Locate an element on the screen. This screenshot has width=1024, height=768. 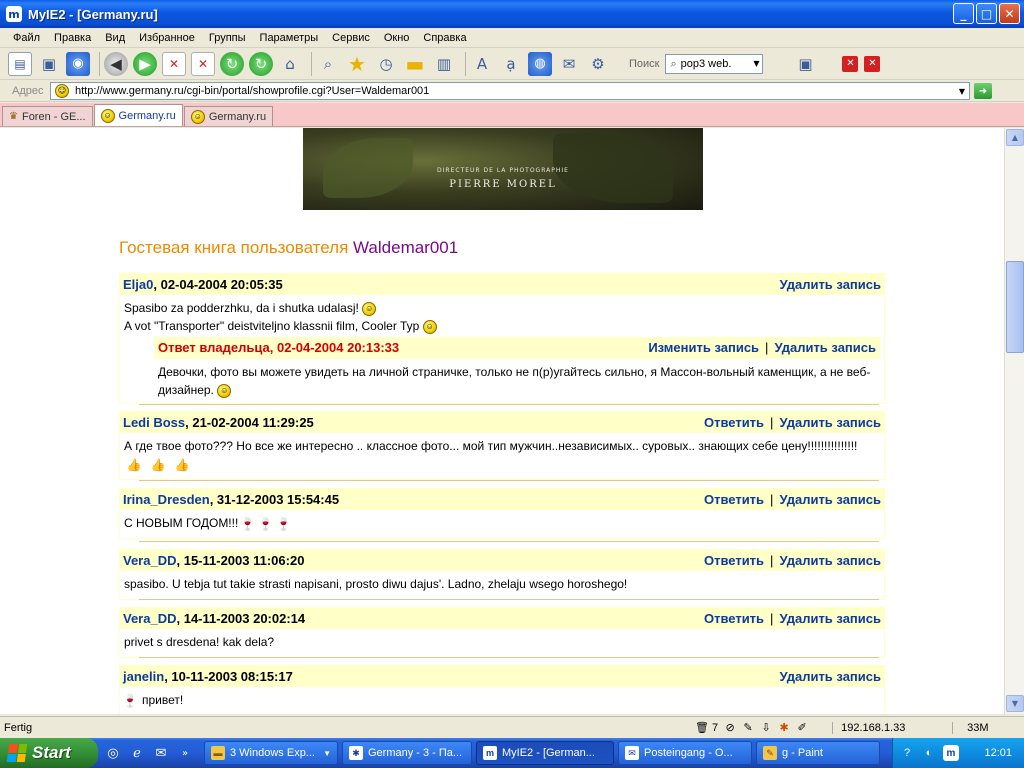
go-arrow-icon: ➜ is located at coordinates (983, 91).